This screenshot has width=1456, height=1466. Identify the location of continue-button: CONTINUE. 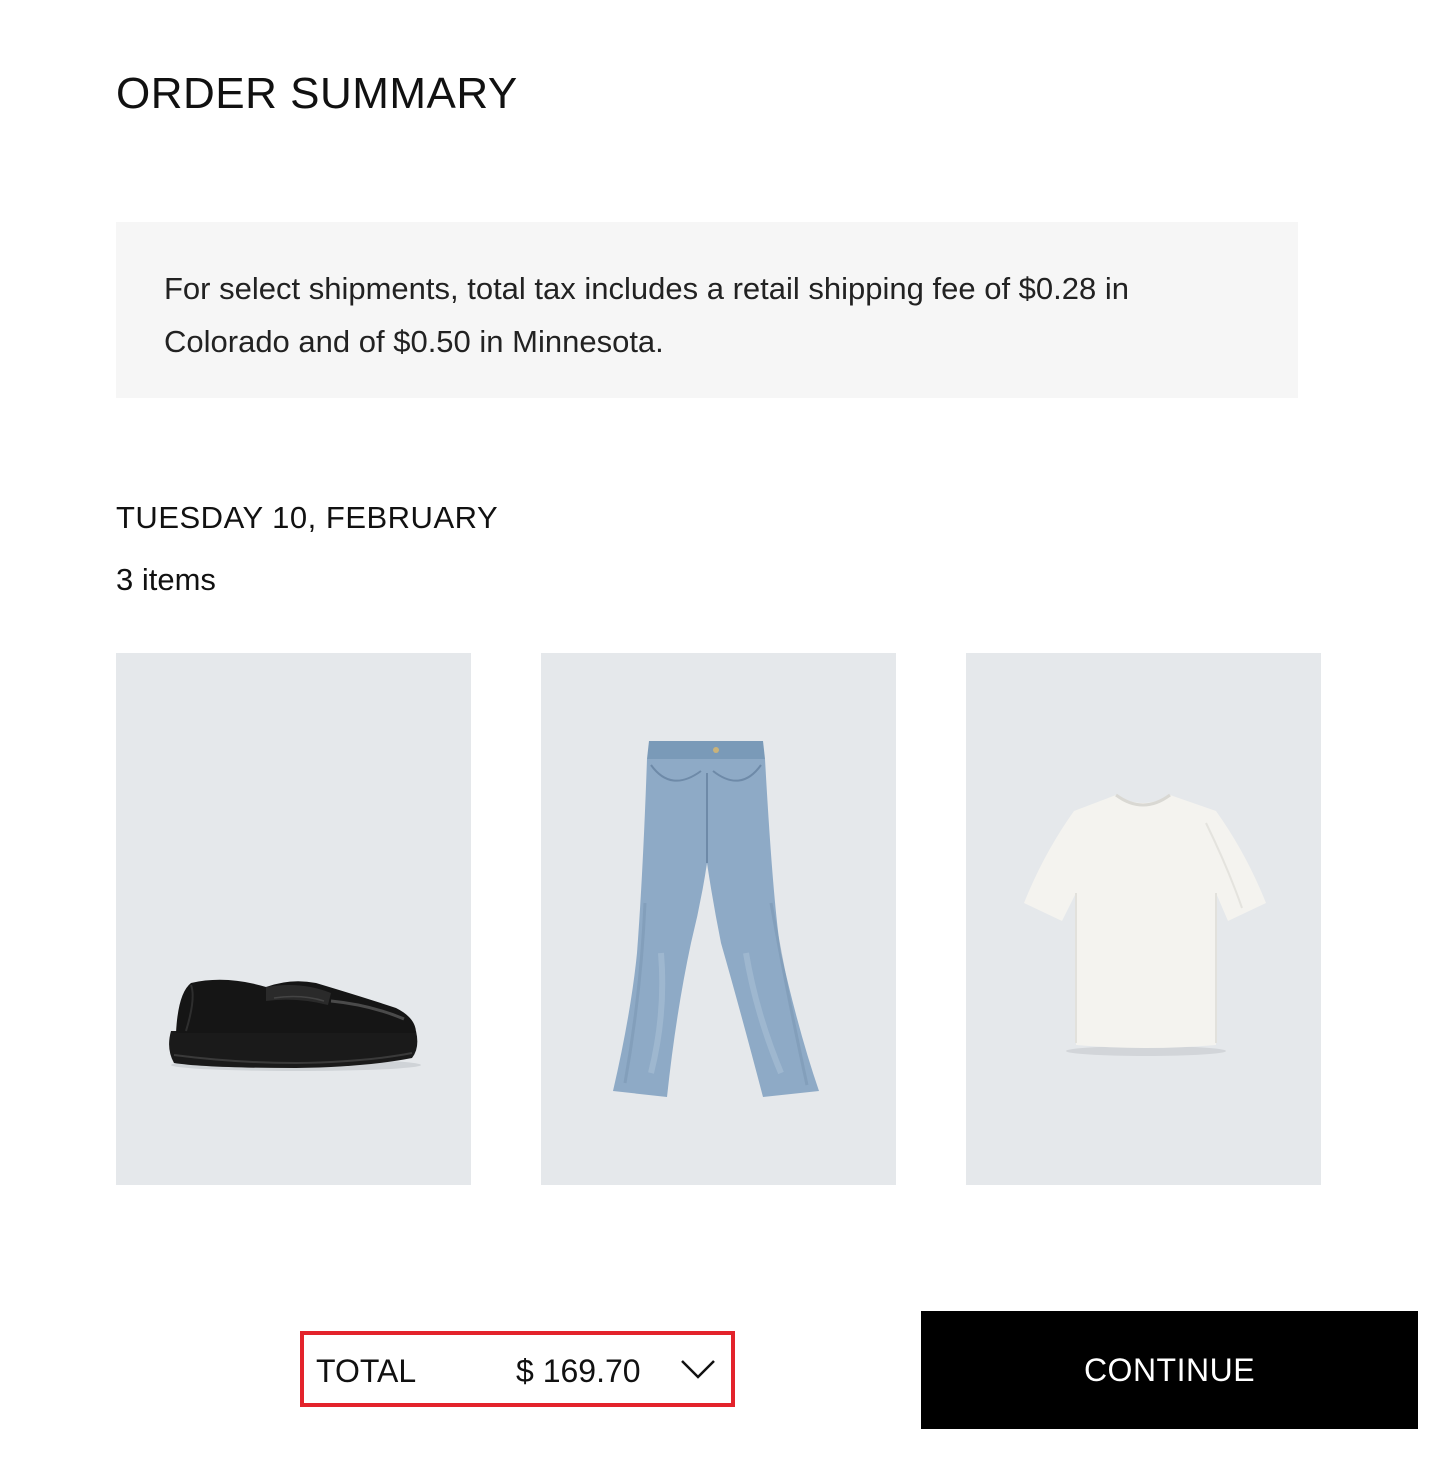
(1169, 1370).